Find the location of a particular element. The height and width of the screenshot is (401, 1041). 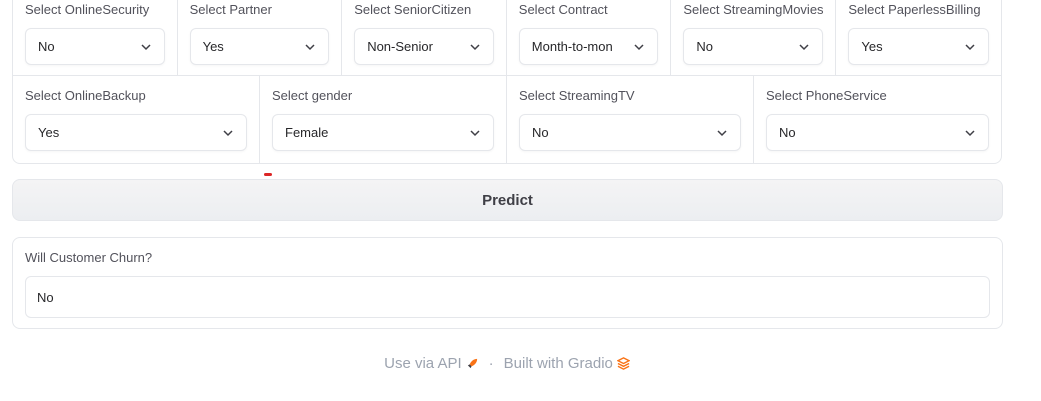

phone-service-dropdown: No is located at coordinates (877, 132).